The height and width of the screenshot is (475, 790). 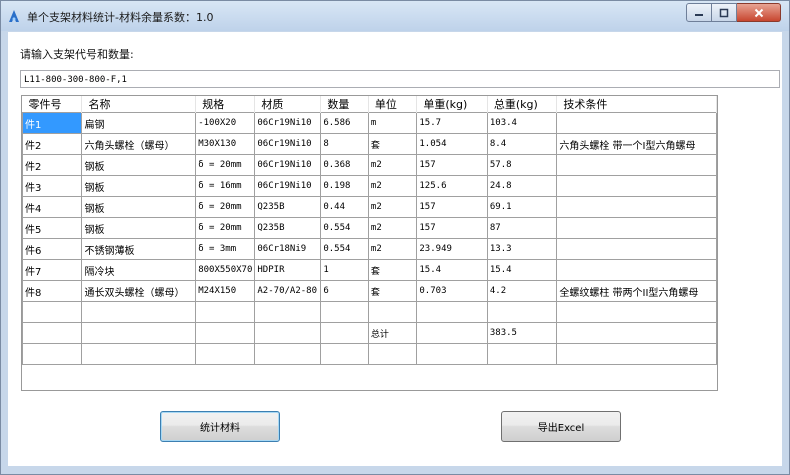 What do you see at coordinates (636, 144) in the screenshot?
I see `table-cell: 六角头螺栓 带一个I型六角螺母` at bounding box center [636, 144].